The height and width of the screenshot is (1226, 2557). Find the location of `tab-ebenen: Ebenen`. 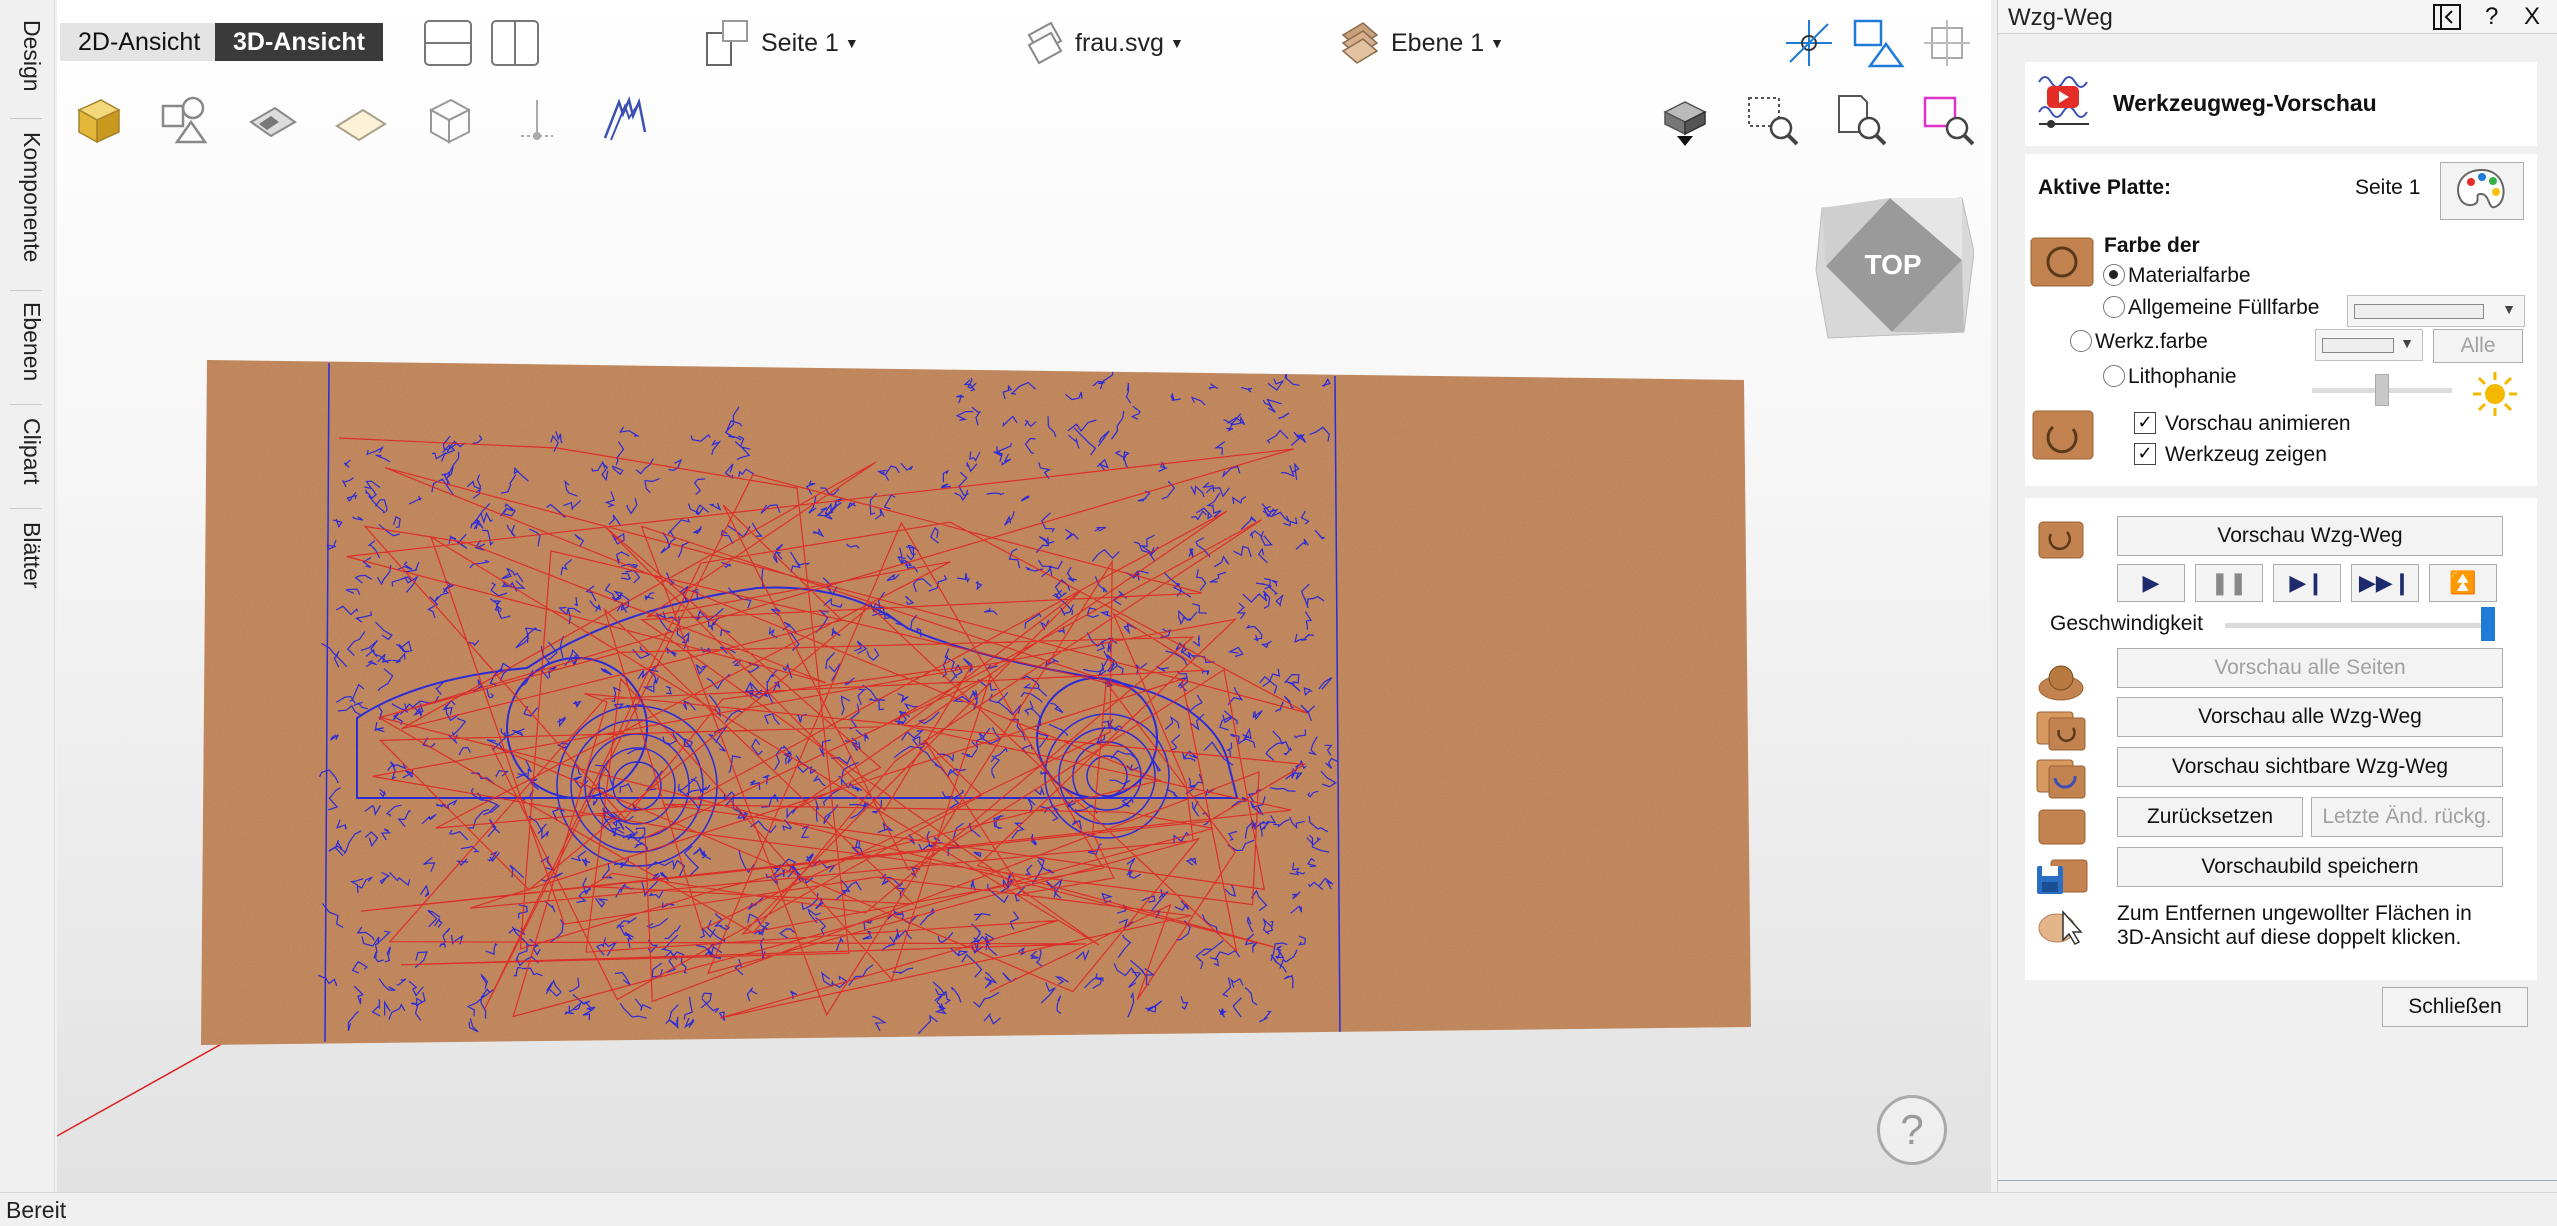

tab-ebenen: Ebenen is located at coordinates (27, 347).